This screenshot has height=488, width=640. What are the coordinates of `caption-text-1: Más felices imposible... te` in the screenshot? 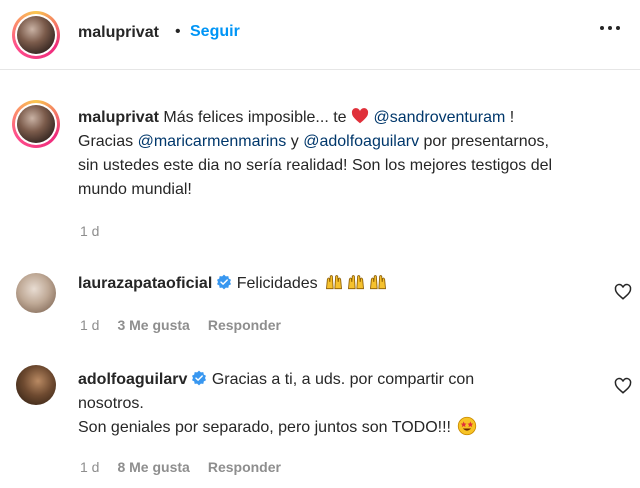 It's located at (255, 117).